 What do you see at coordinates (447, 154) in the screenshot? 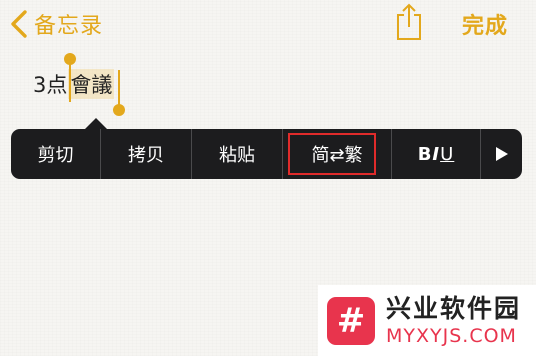
I see `underline-label: U` at bounding box center [447, 154].